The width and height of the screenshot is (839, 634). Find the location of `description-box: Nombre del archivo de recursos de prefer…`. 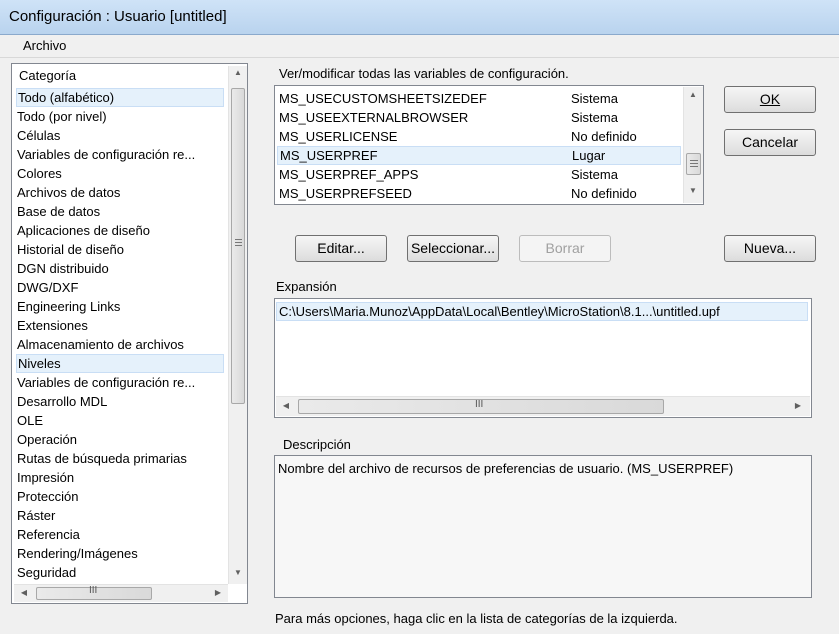

description-box: Nombre del archivo de recursos de prefer… is located at coordinates (543, 526).